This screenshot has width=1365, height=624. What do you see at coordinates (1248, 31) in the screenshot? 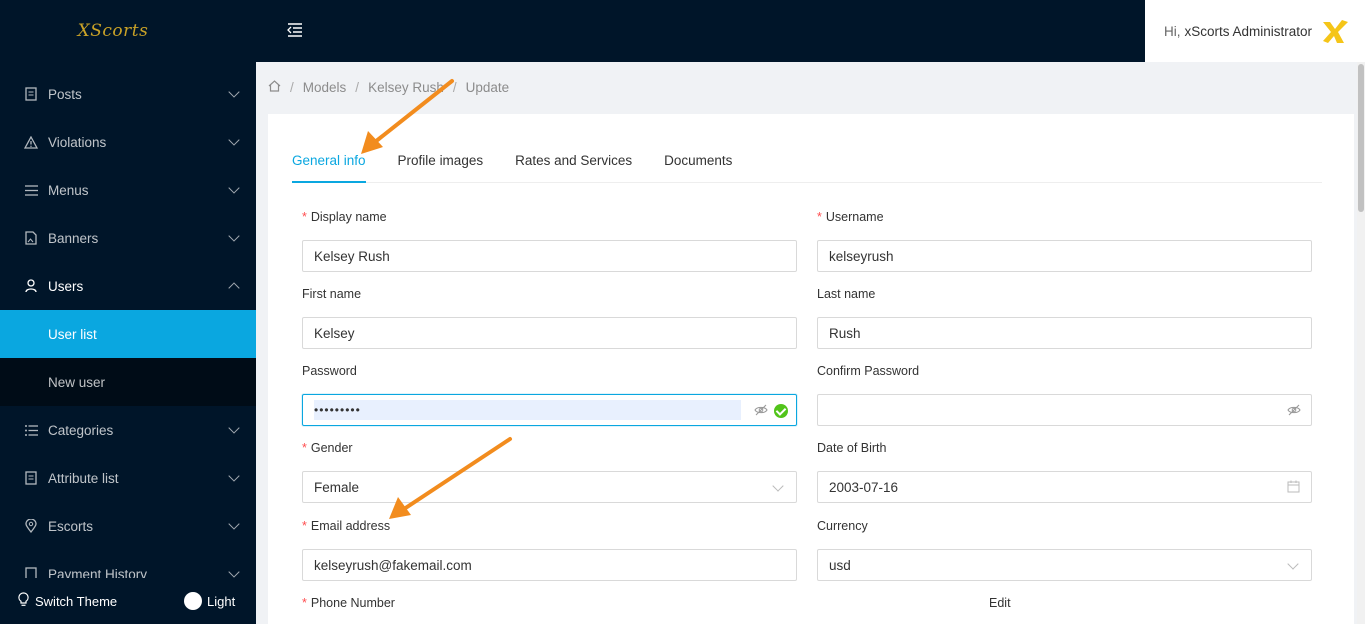
I see `user-name: xScorts Administrator` at bounding box center [1248, 31].